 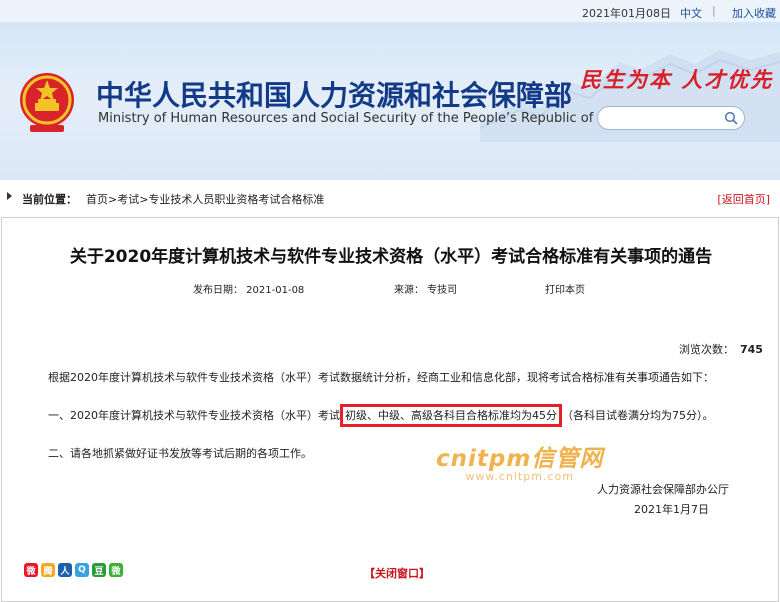 What do you see at coordinates (205, 199) in the screenshot?
I see `breadcrumb-path: 首页>考试>专业技术人员职业资格考试合格标准` at bounding box center [205, 199].